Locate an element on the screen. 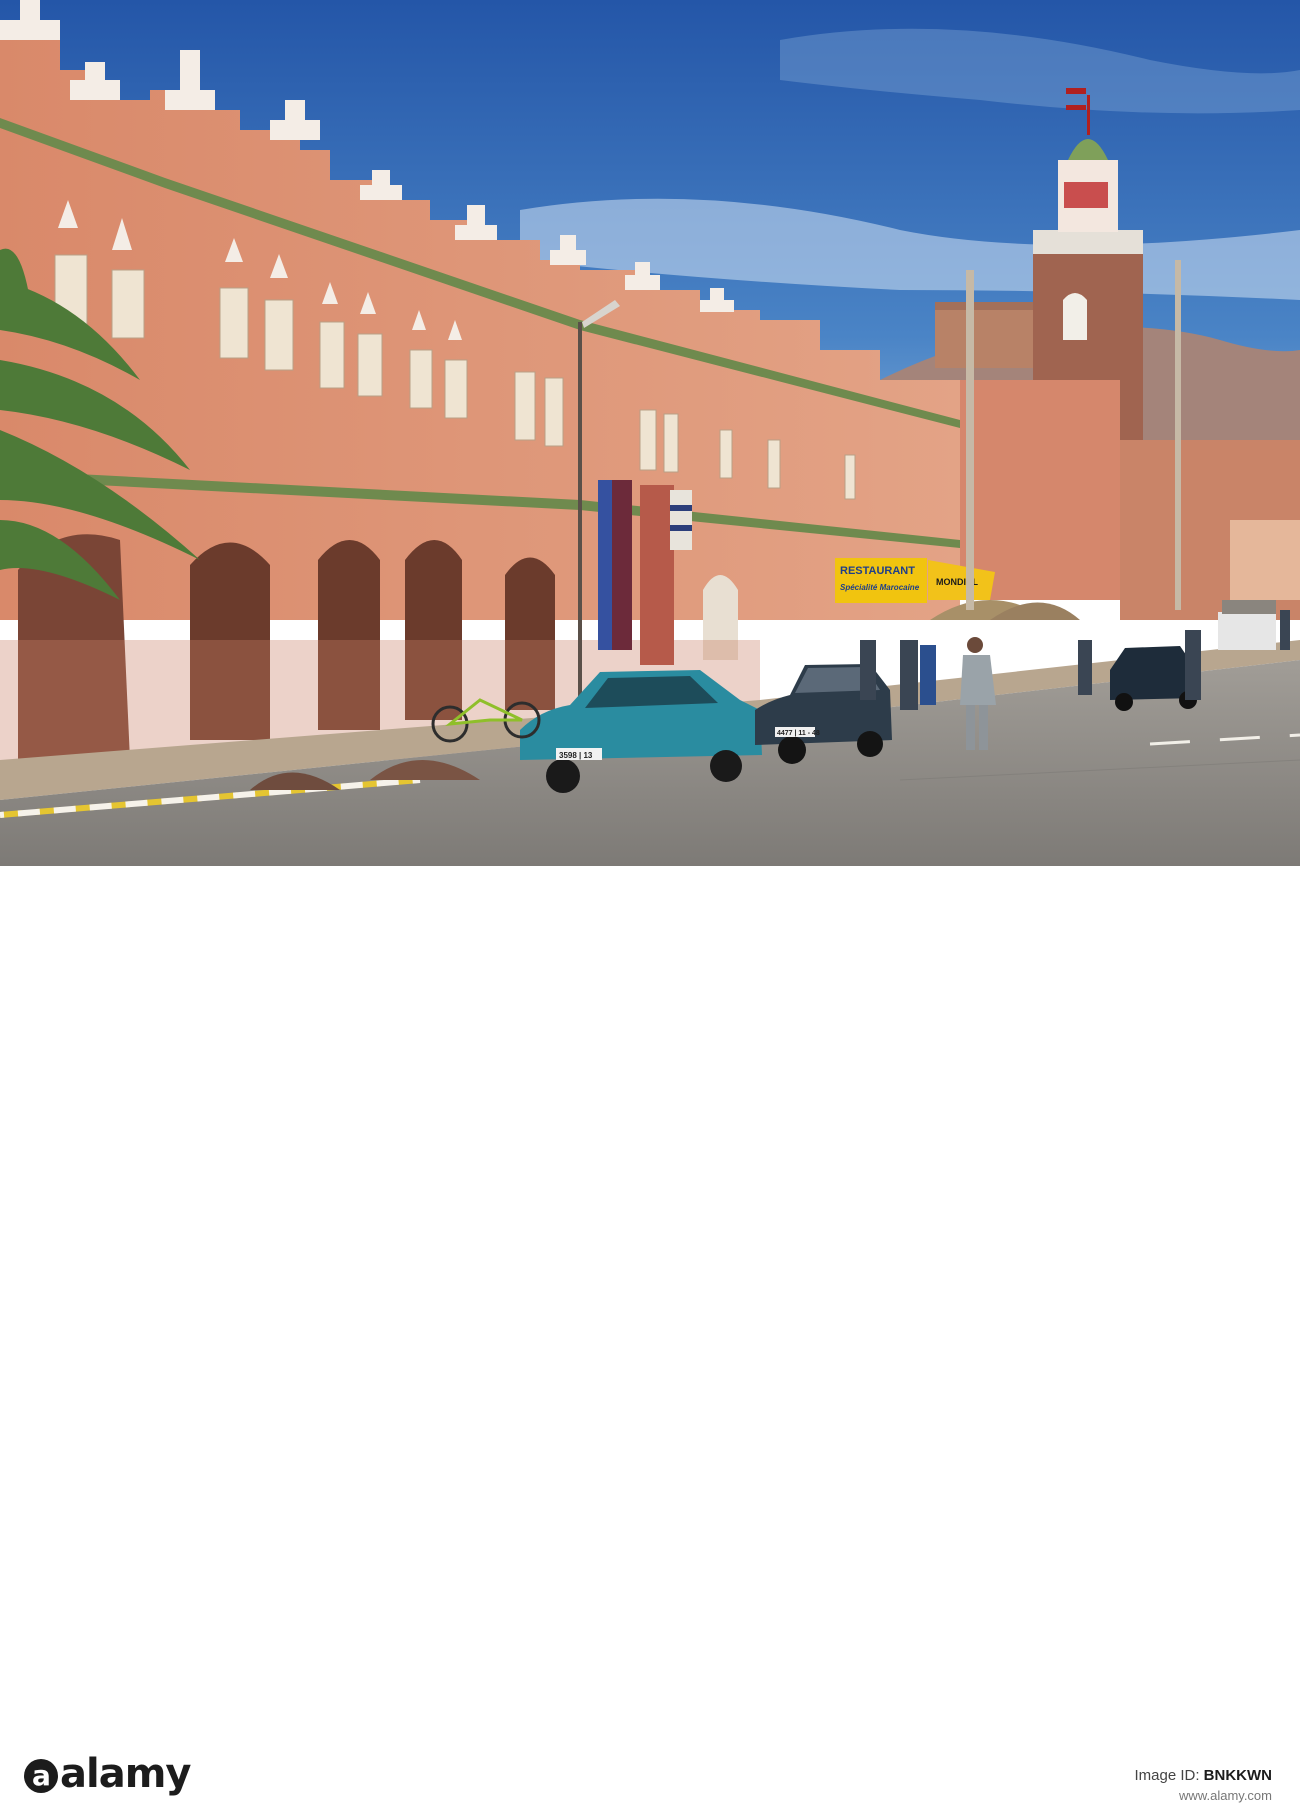 The height and width of the screenshot is (1806, 1300). alamy-logo-text: alamy is located at coordinates (125, 1774).